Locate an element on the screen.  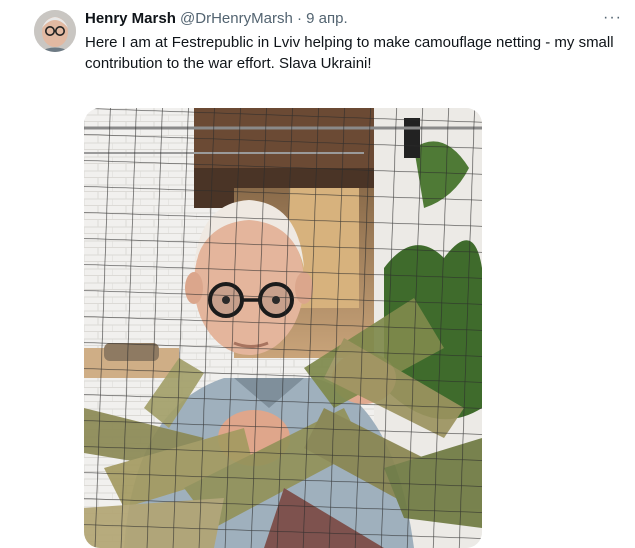
avatar-image is located at coordinates (55, 31).